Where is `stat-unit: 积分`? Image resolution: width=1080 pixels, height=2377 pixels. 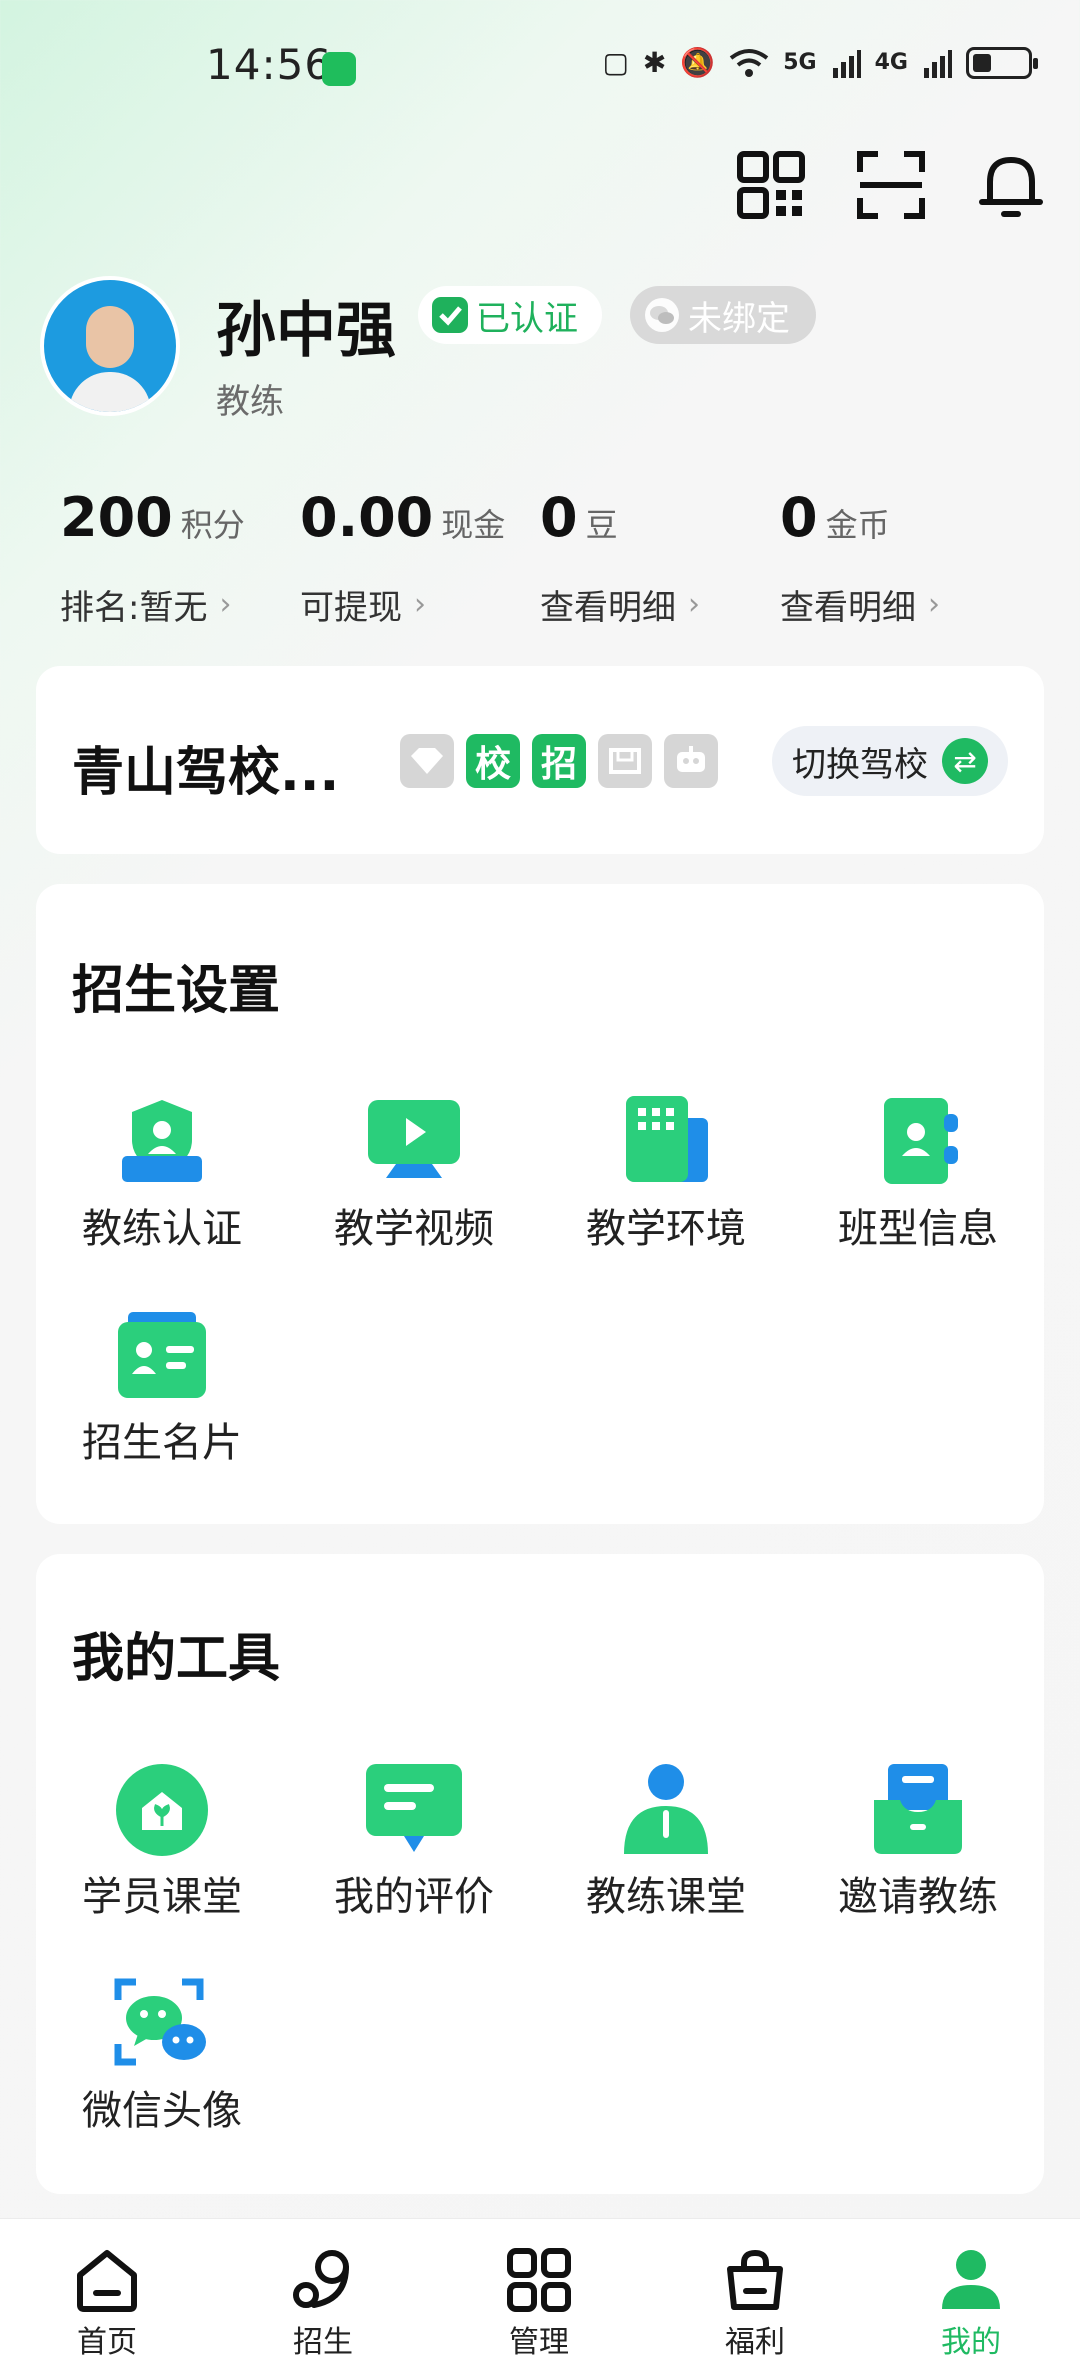 stat-unit: 积分 is located at coordinates (212, 525).